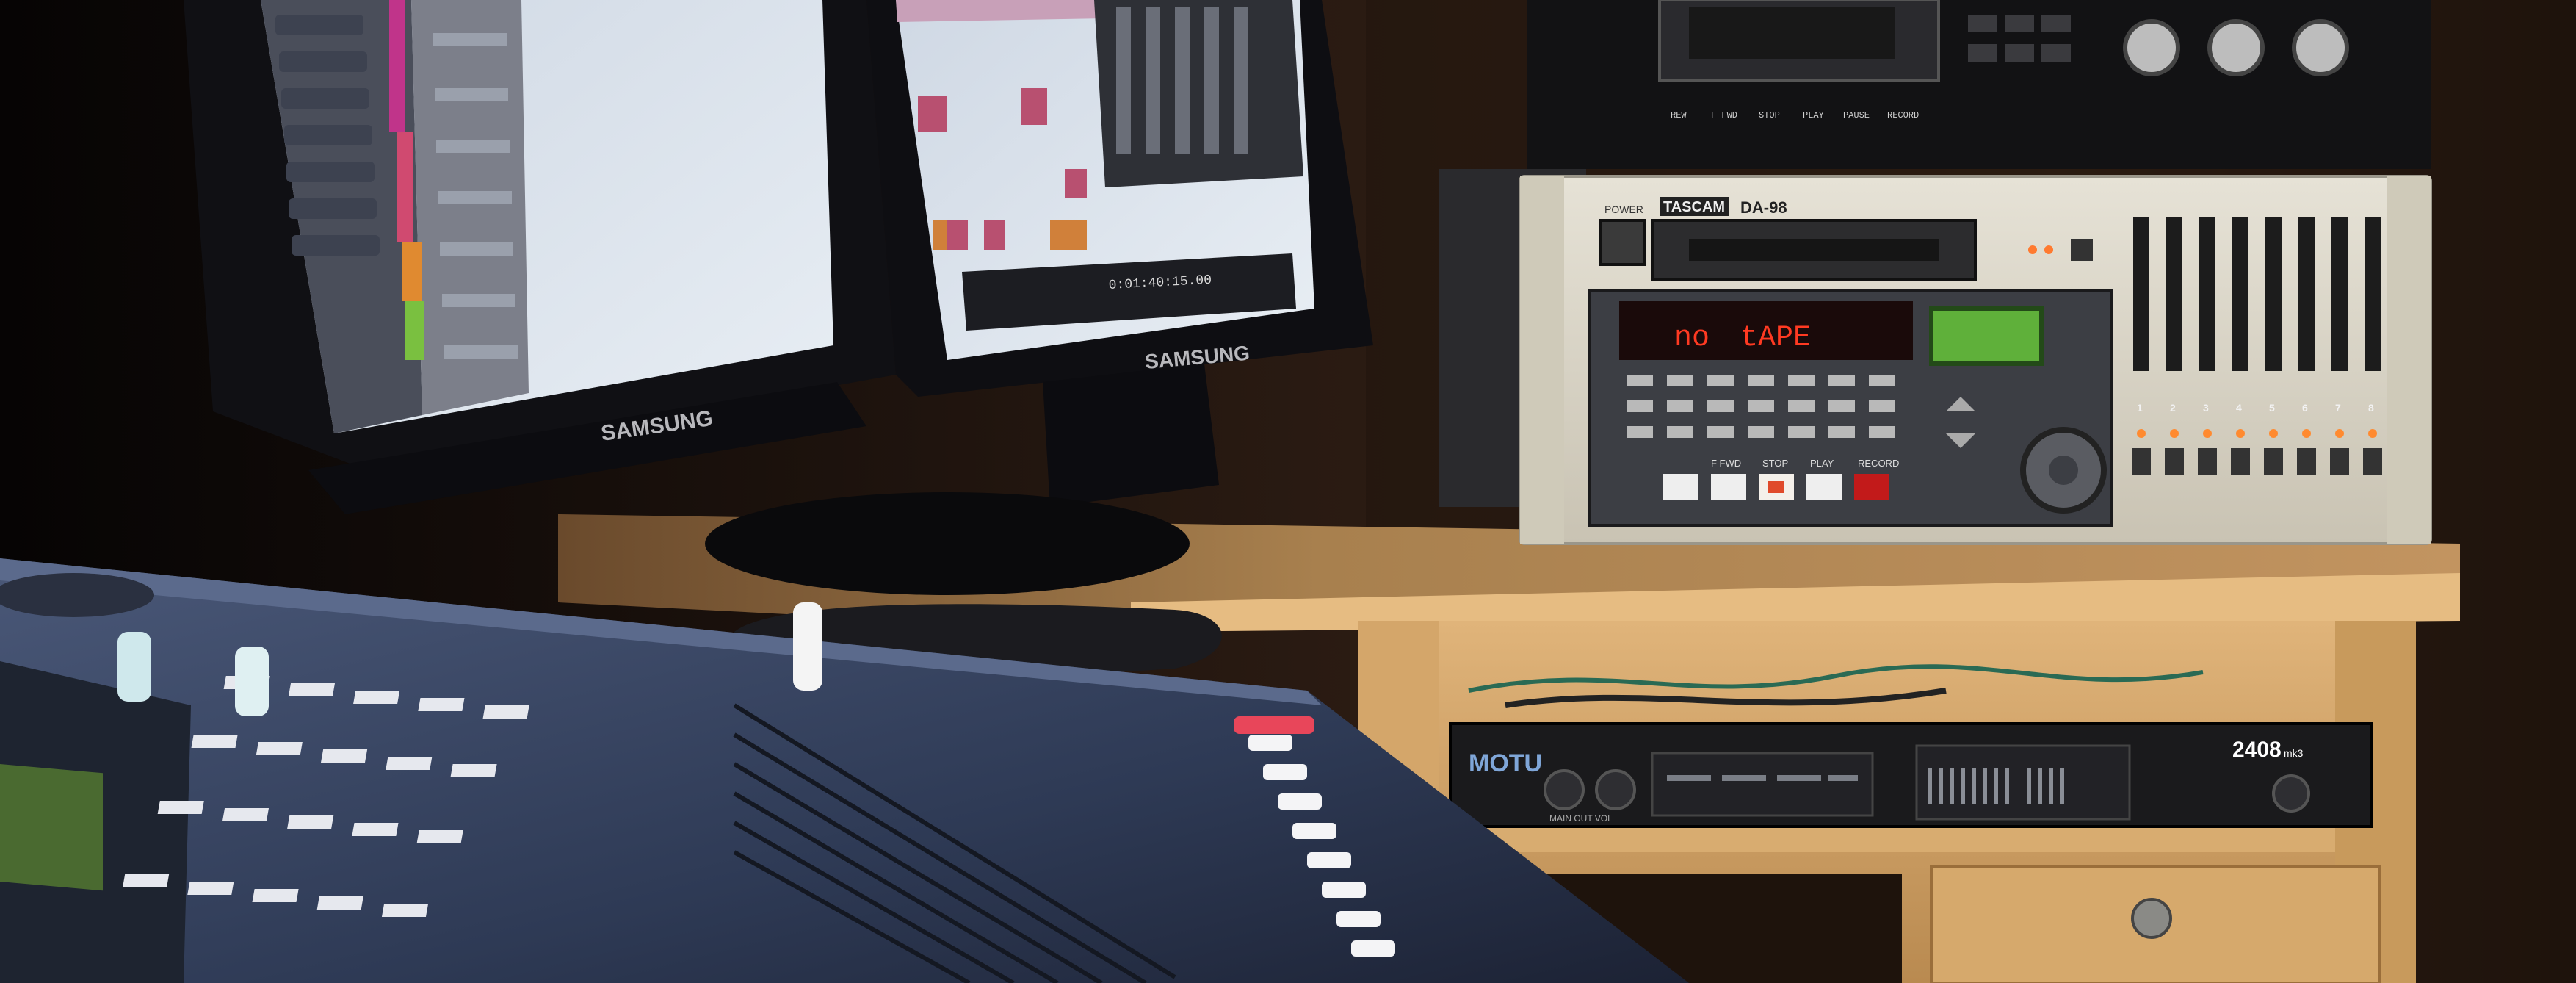  I want to click on tascam-model: DA-98, so click(1763, 207).